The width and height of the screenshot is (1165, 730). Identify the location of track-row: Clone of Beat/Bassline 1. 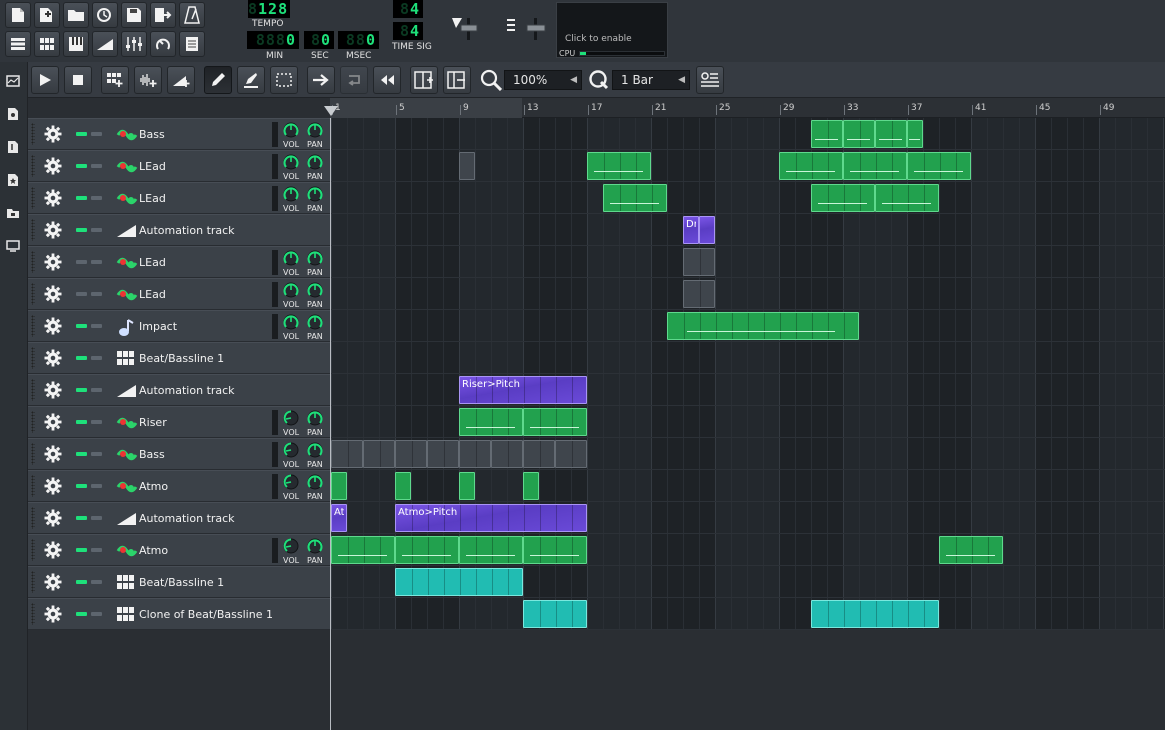
(179, 614).